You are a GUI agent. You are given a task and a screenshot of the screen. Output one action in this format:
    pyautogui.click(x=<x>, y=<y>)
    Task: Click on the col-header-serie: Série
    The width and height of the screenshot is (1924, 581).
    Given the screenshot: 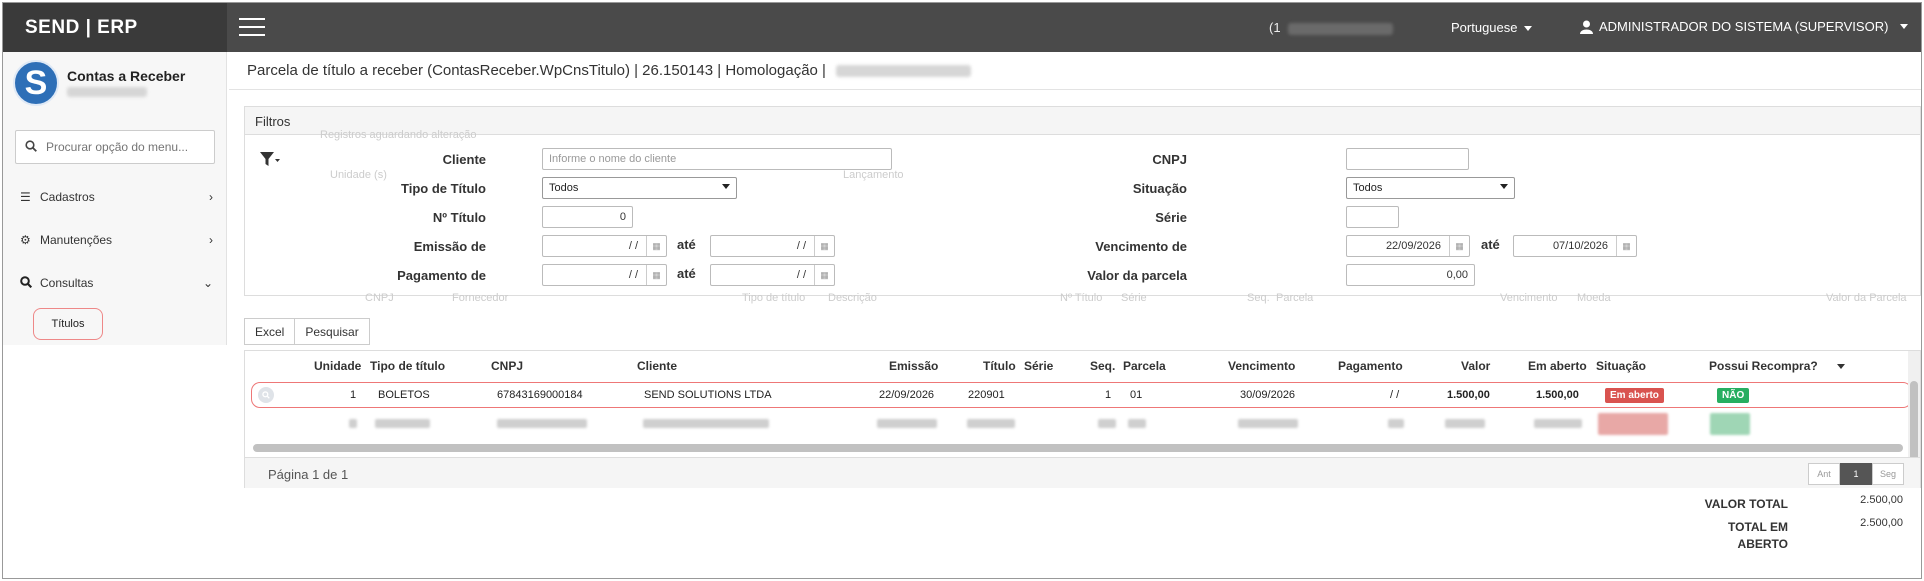 What is the action you would take?
    pyautogui.click(x=1038, y=366)
    